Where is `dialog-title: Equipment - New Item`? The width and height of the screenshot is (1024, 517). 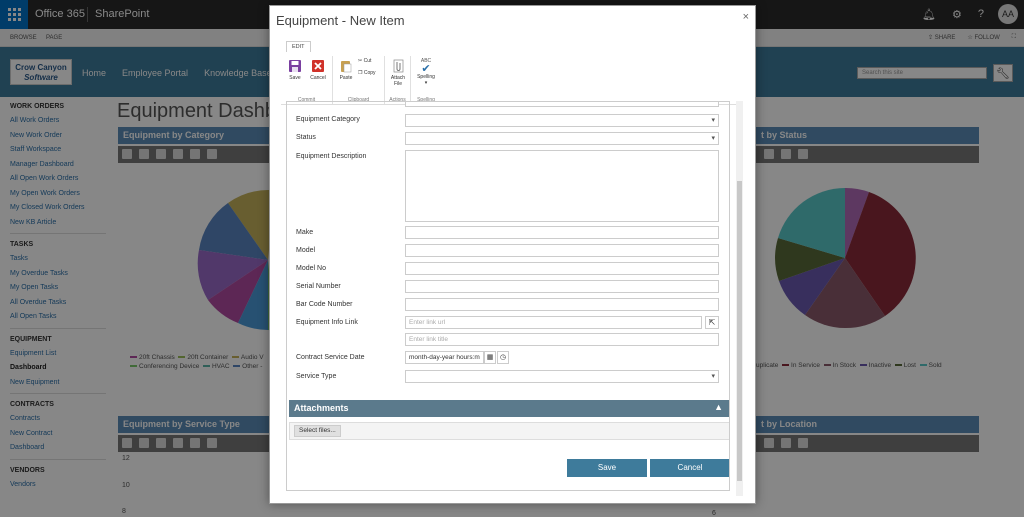 dialog-title: Equipment - New Item is located at coordinates (340, 20).